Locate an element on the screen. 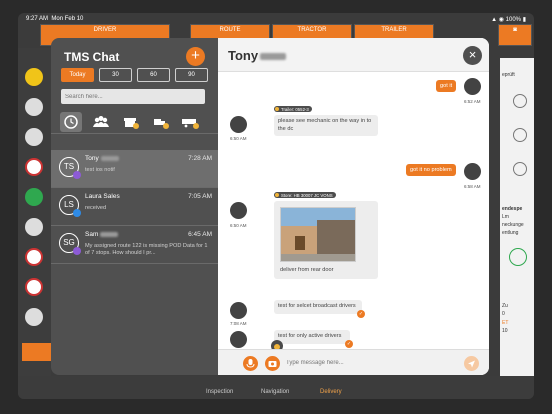  send-button is located at coordinates (471, 363).